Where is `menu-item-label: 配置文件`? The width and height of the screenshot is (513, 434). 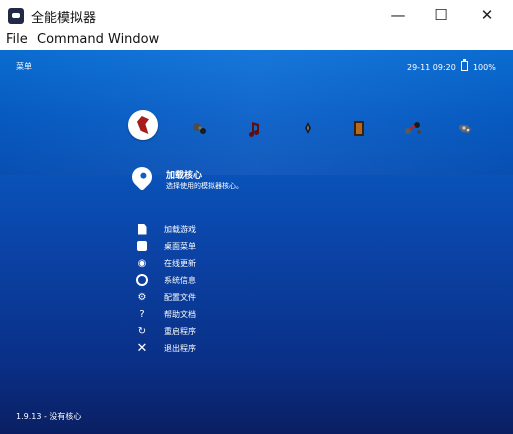
menu-item-label: 配置文件 is located at coordinates (180, 297).